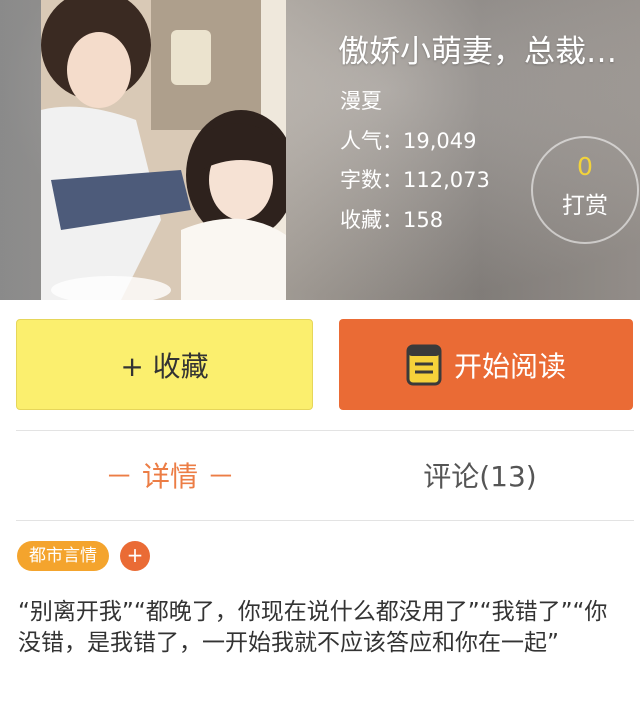  I want to click on add-to-favorites-button: + 收藏, so click(164, 364).